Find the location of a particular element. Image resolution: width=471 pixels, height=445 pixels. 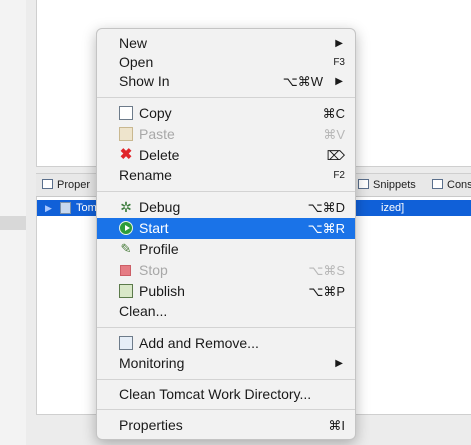

tab-console-label: Cons is located at coordinates (459, 185).